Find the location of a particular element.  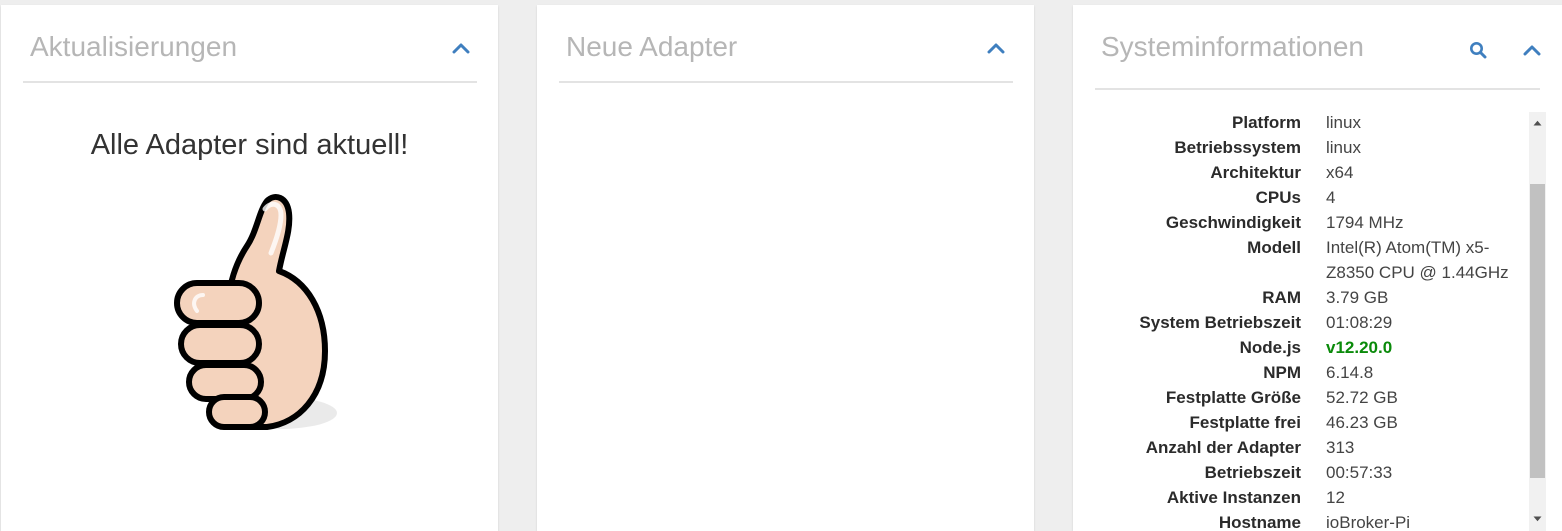

system-info-key: Aktive Instanzen is located at coordinates (1233, 497).